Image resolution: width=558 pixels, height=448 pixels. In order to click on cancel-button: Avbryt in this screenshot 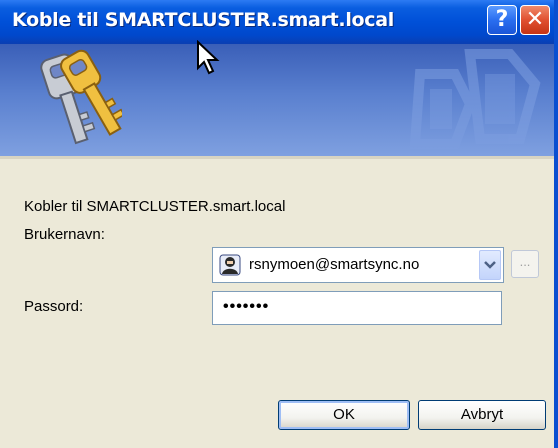, I will do `click(482, 415)`.